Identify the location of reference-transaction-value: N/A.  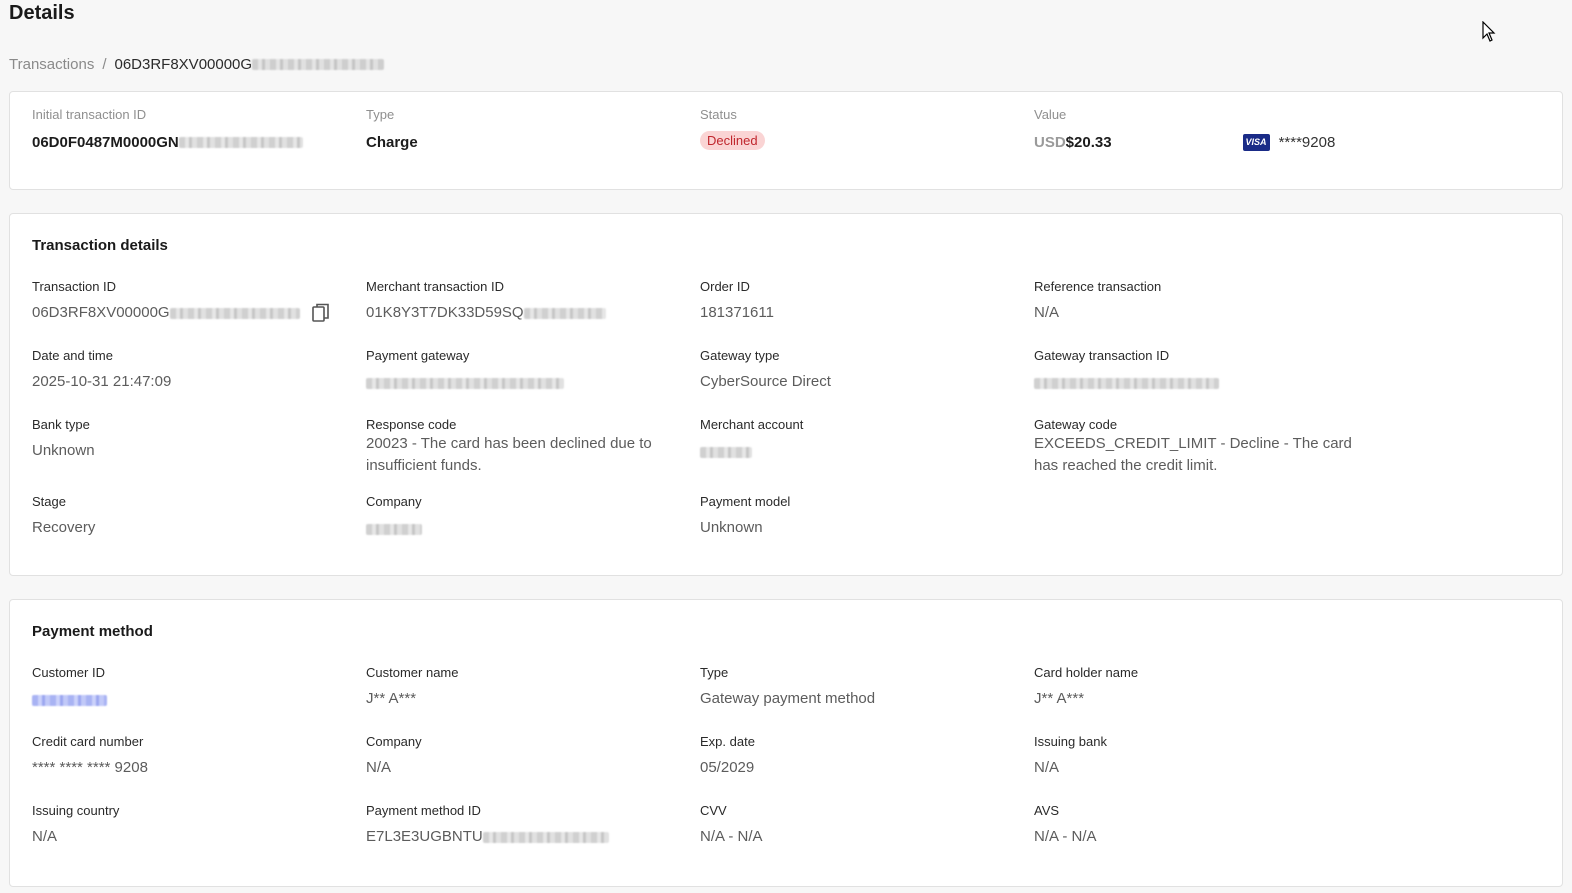
(1047, 312).